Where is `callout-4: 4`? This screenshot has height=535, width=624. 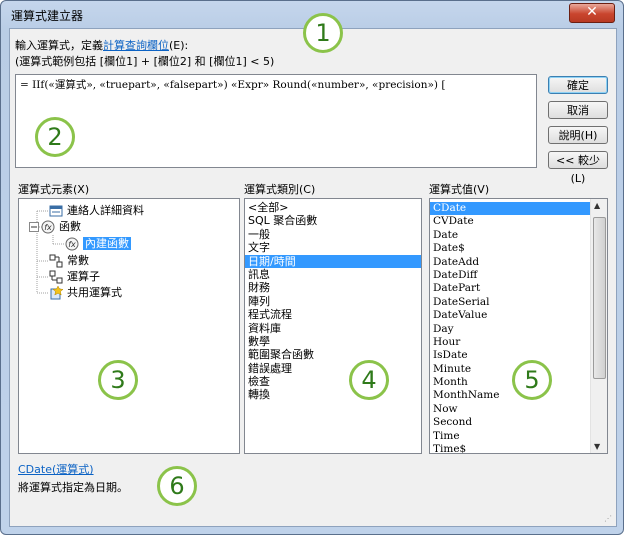 callout-4: 4 is located at coordinates (369, 380).